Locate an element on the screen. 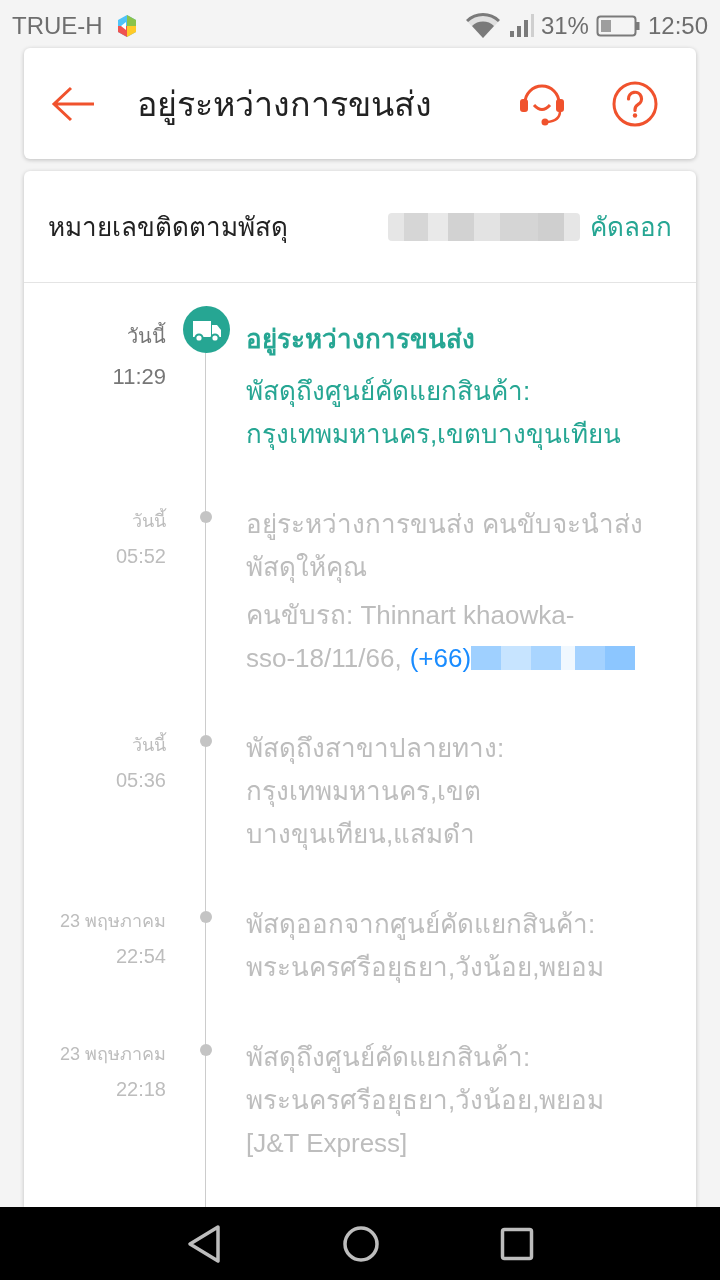  event-description: พัสดุถึงศูนย์คัดแยกสินค้า: กรุงเทพมหานคร,เขตบางขุนเทียน is located at coordinates (434, 413).